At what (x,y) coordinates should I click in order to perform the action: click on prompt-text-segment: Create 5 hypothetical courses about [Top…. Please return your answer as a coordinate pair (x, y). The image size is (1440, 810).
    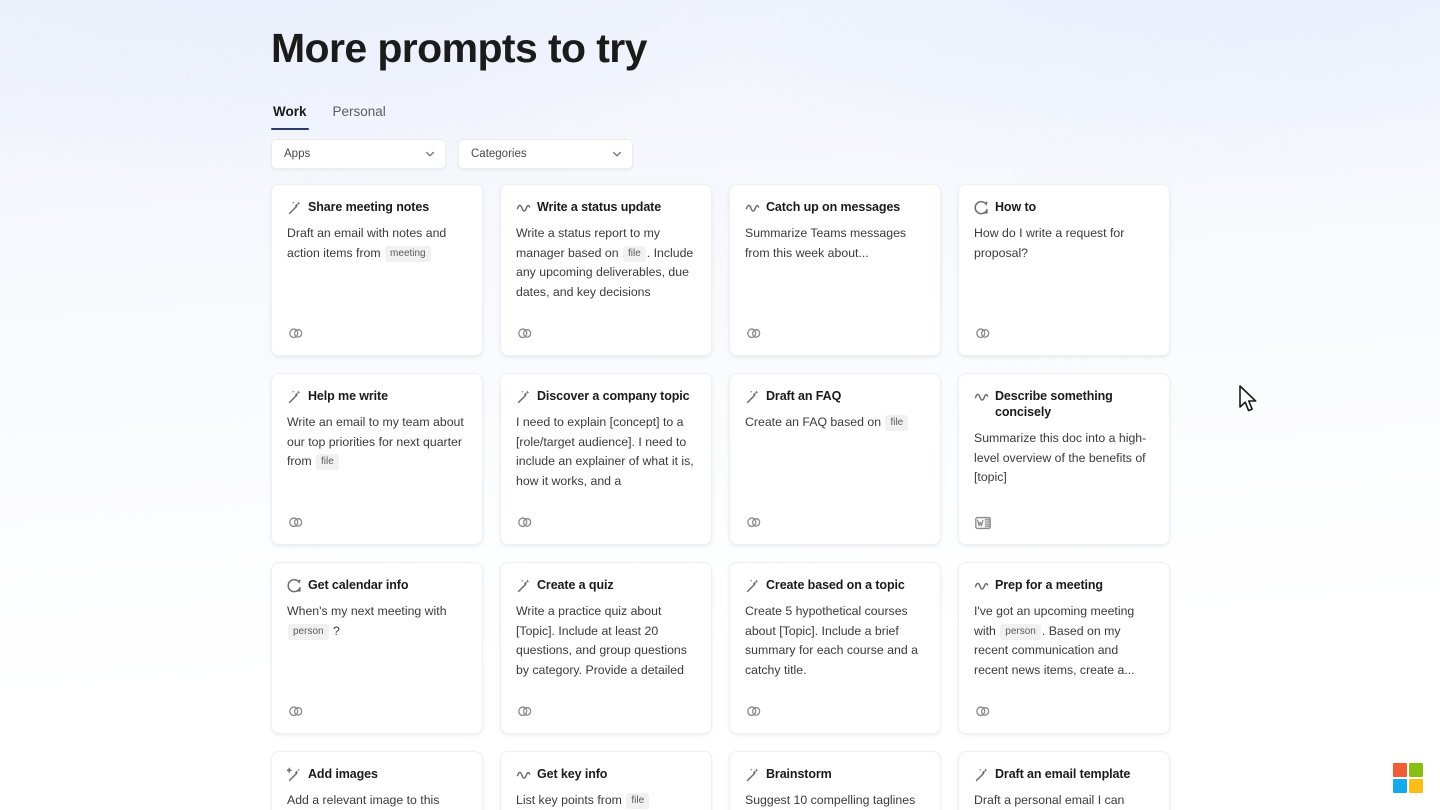
    Looking at the image, I should click on (831, 640).